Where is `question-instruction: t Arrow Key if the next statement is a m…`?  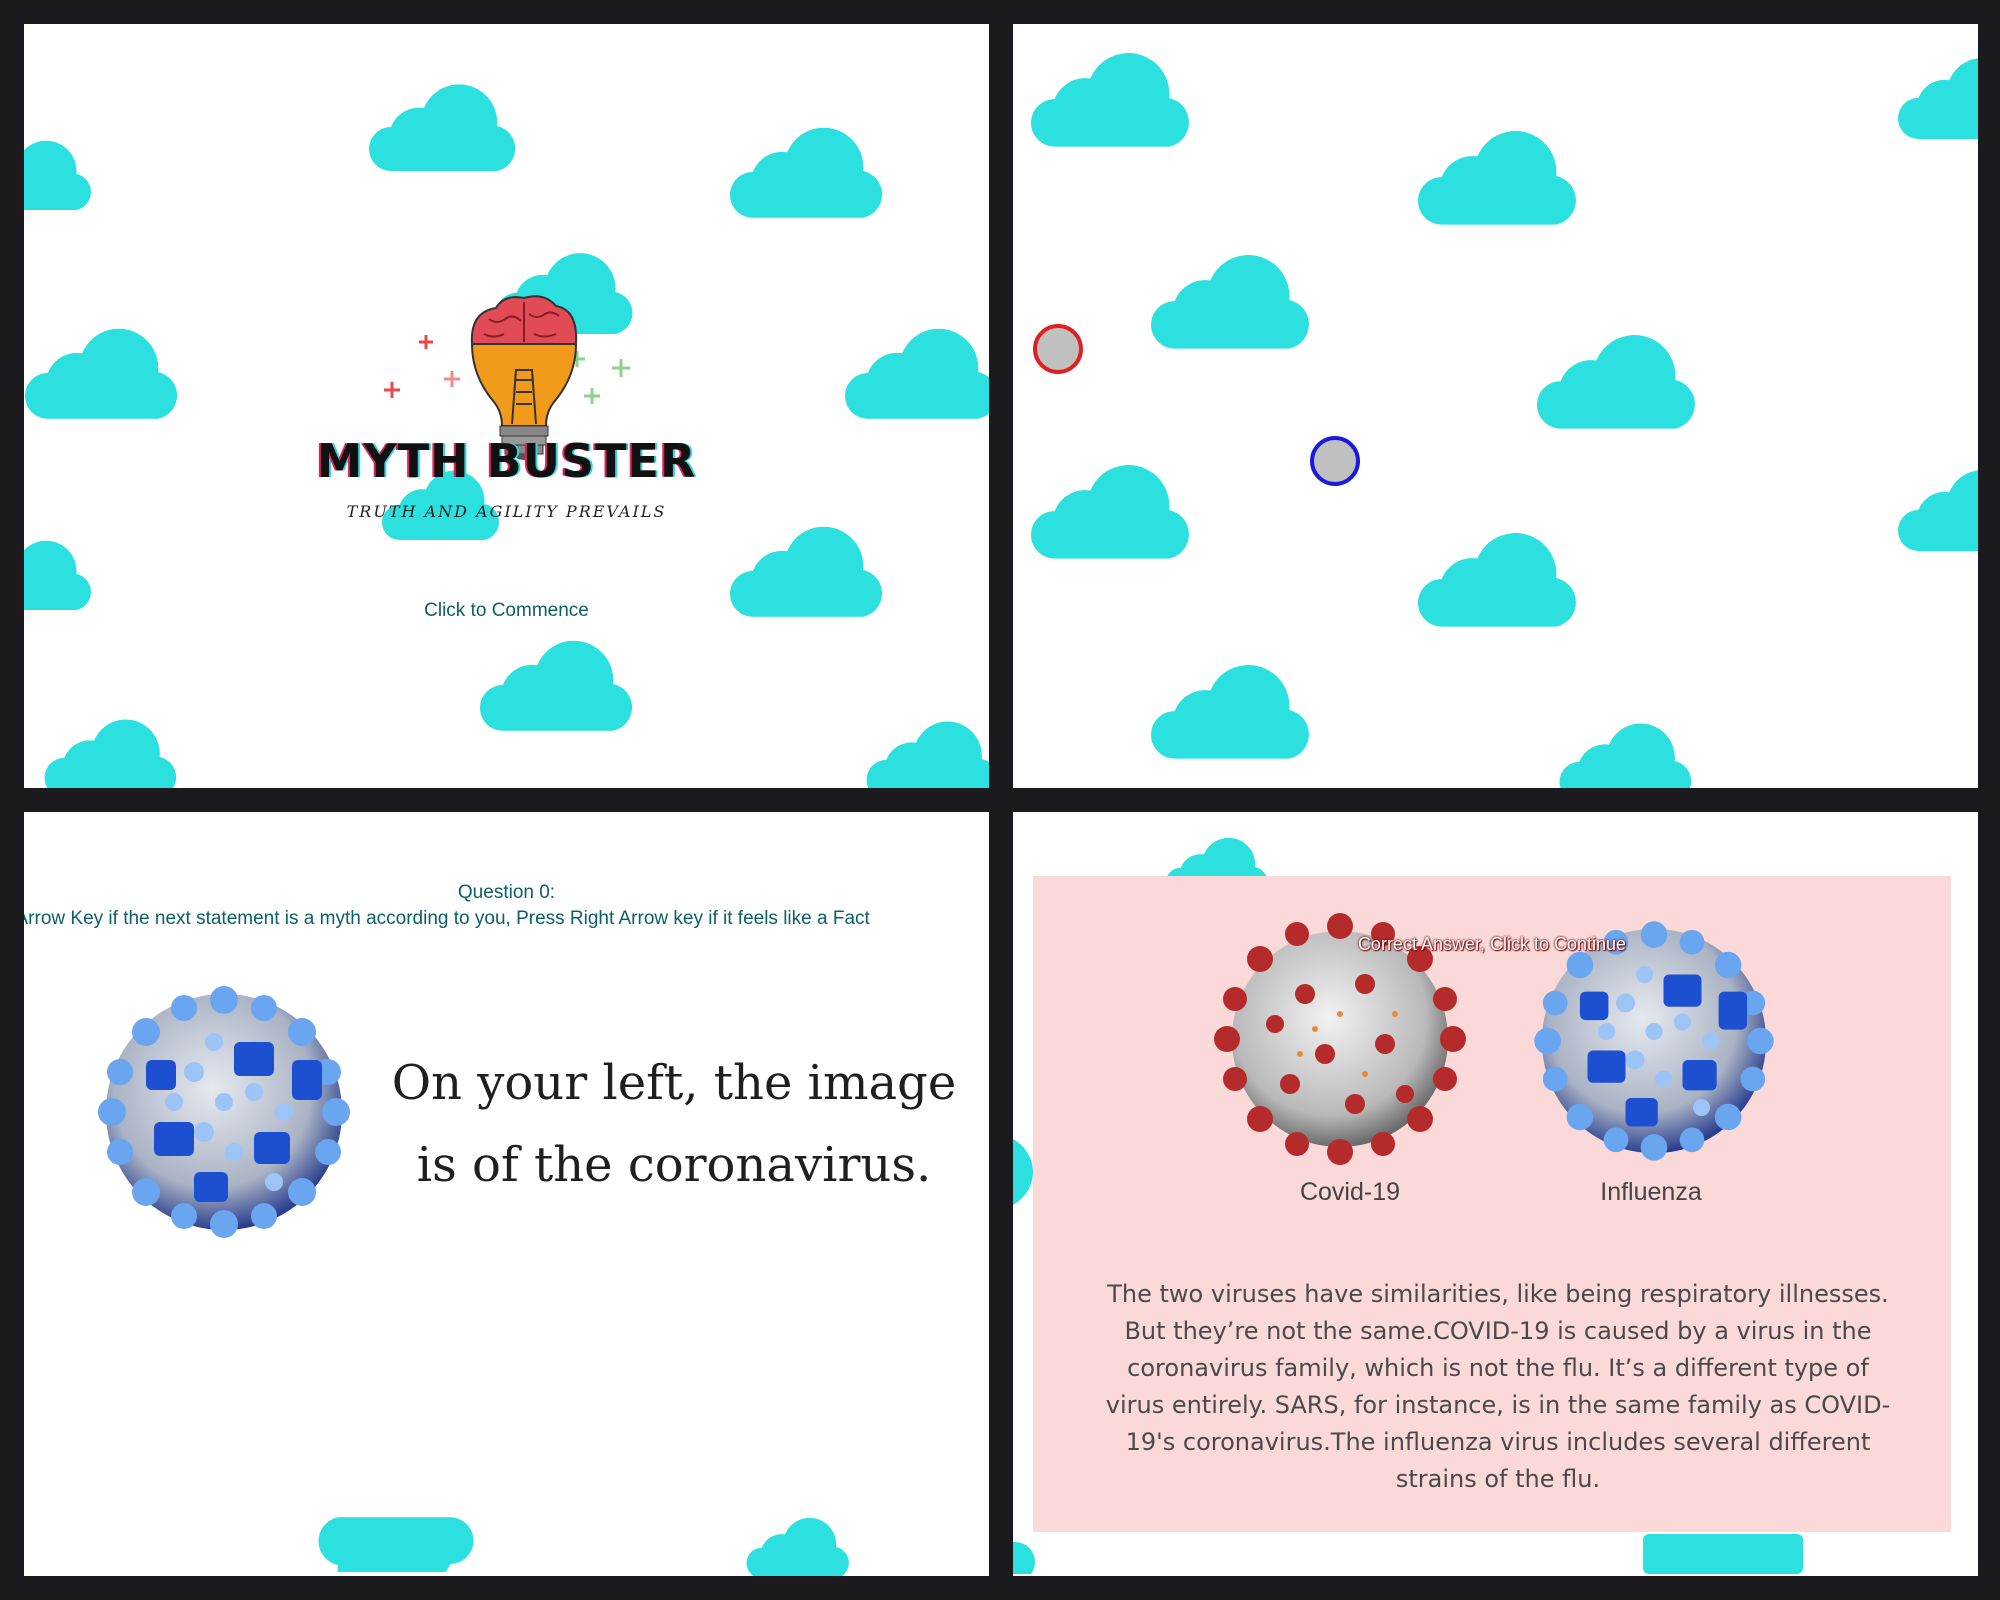 question-instruction: t Arrow Key if the next statement is a m… is located at coordinates (447, 918).